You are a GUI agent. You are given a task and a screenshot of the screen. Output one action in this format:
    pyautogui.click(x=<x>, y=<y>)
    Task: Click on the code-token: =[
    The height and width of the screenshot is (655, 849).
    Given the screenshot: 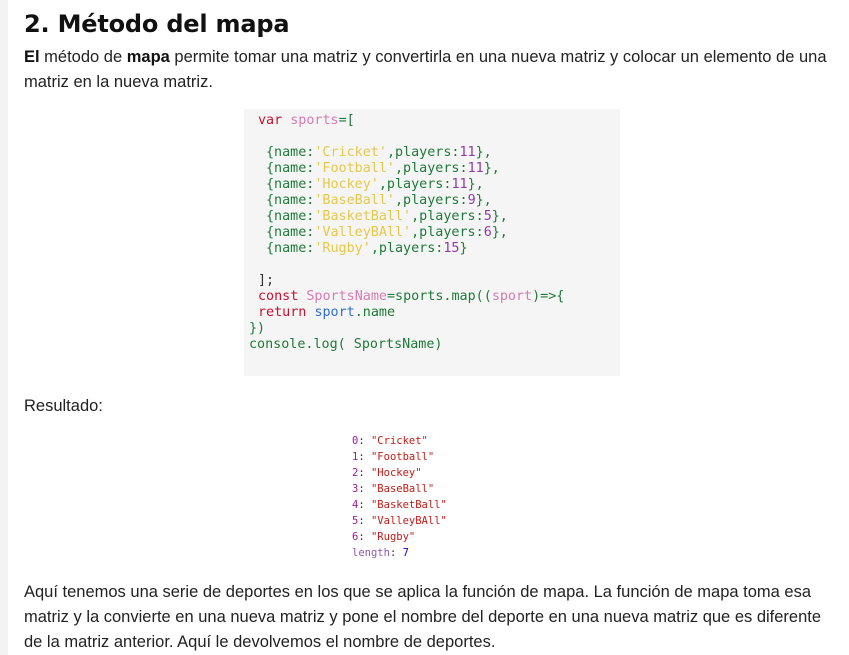 What is the action you would take?
    pyautogui.click(x=346, y=120)
    